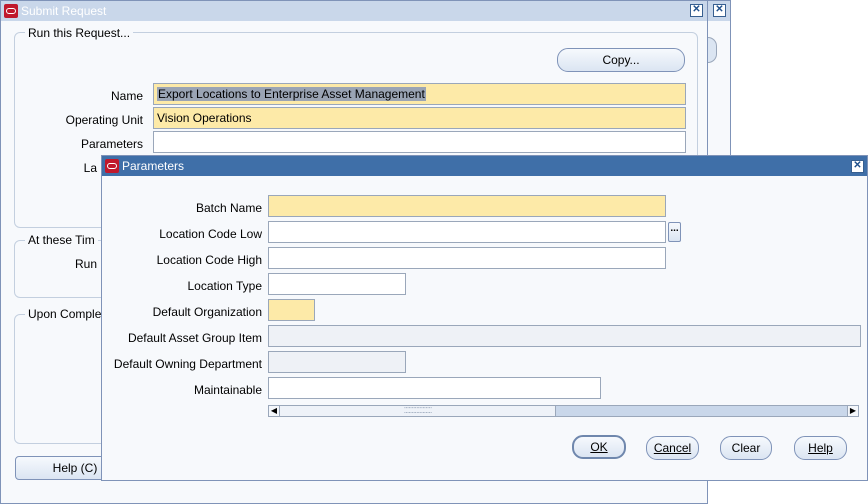 The height and width of the screenshot is (504, 868). Describe the element at coordinates (194, 338) in the screenshot. I see `default-asset-group-item-label: Default Asset Group Item` at that location.